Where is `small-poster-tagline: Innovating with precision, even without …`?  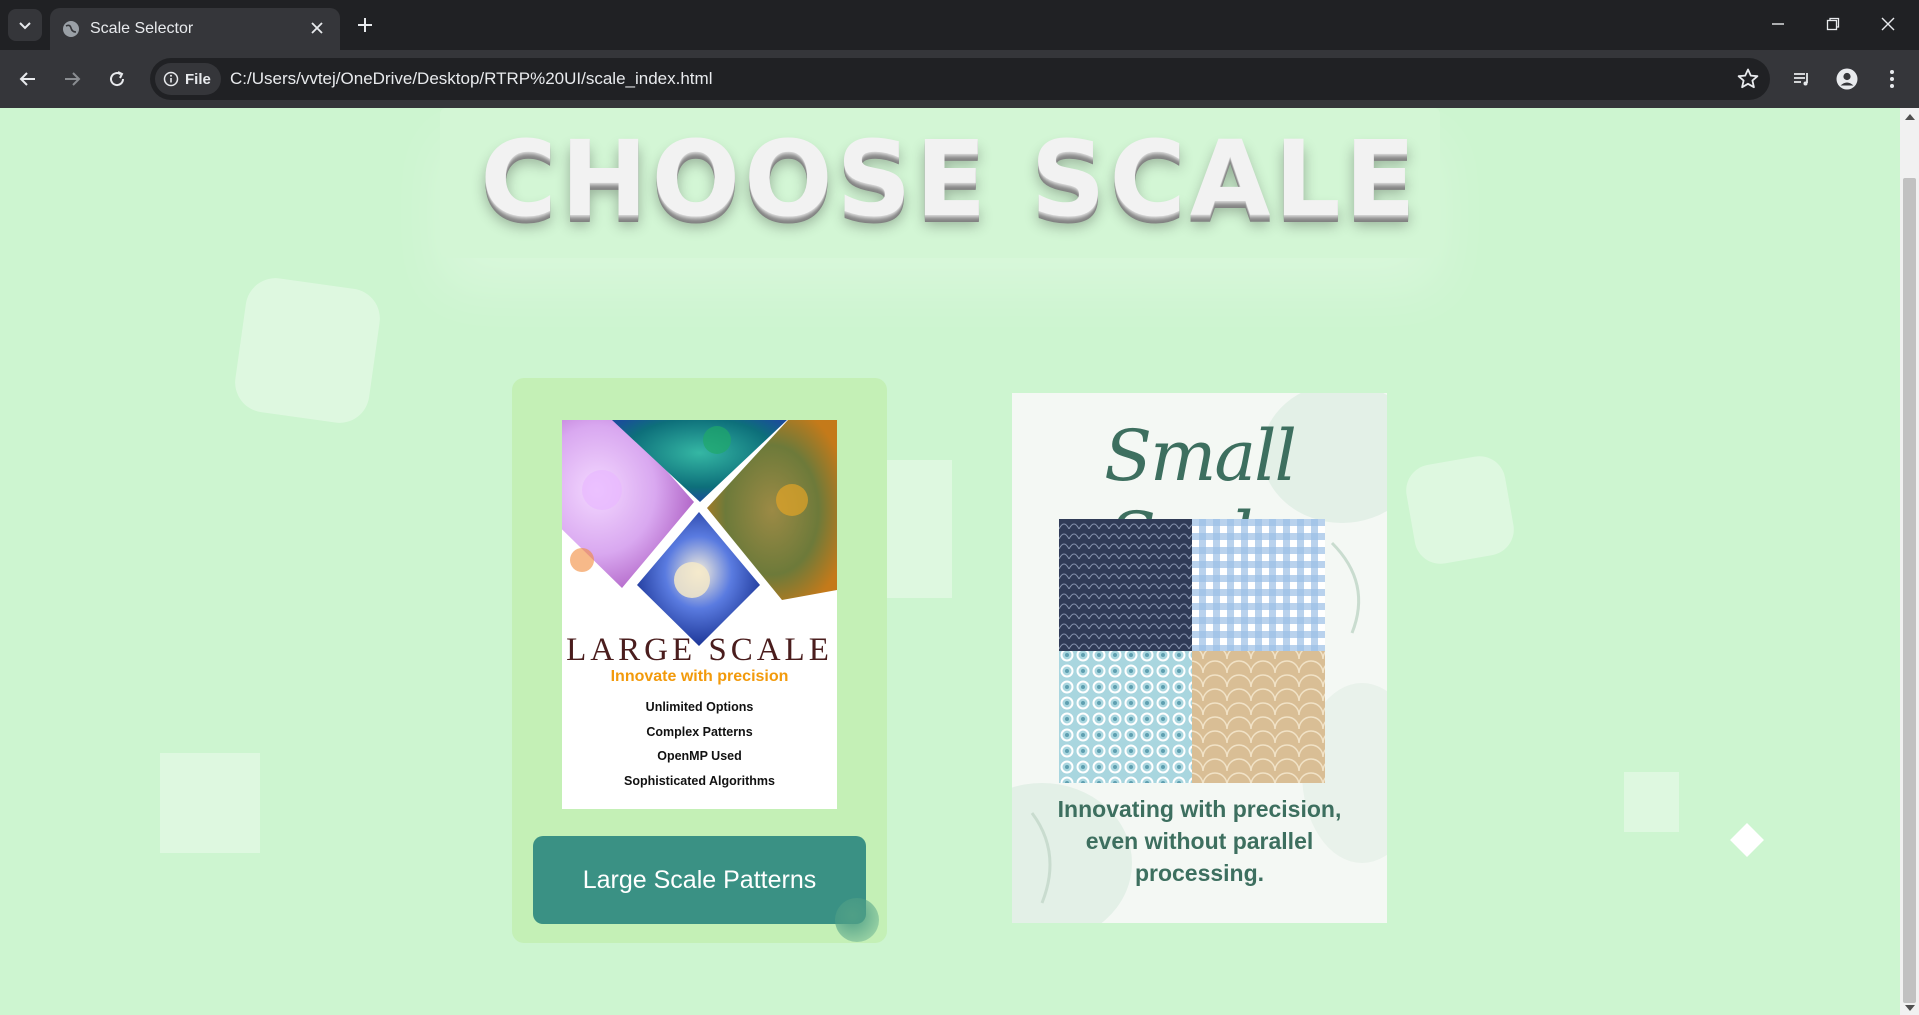
small-poster-tagline: Innovating with precision, even without … is located at coordinates (1199, 841).